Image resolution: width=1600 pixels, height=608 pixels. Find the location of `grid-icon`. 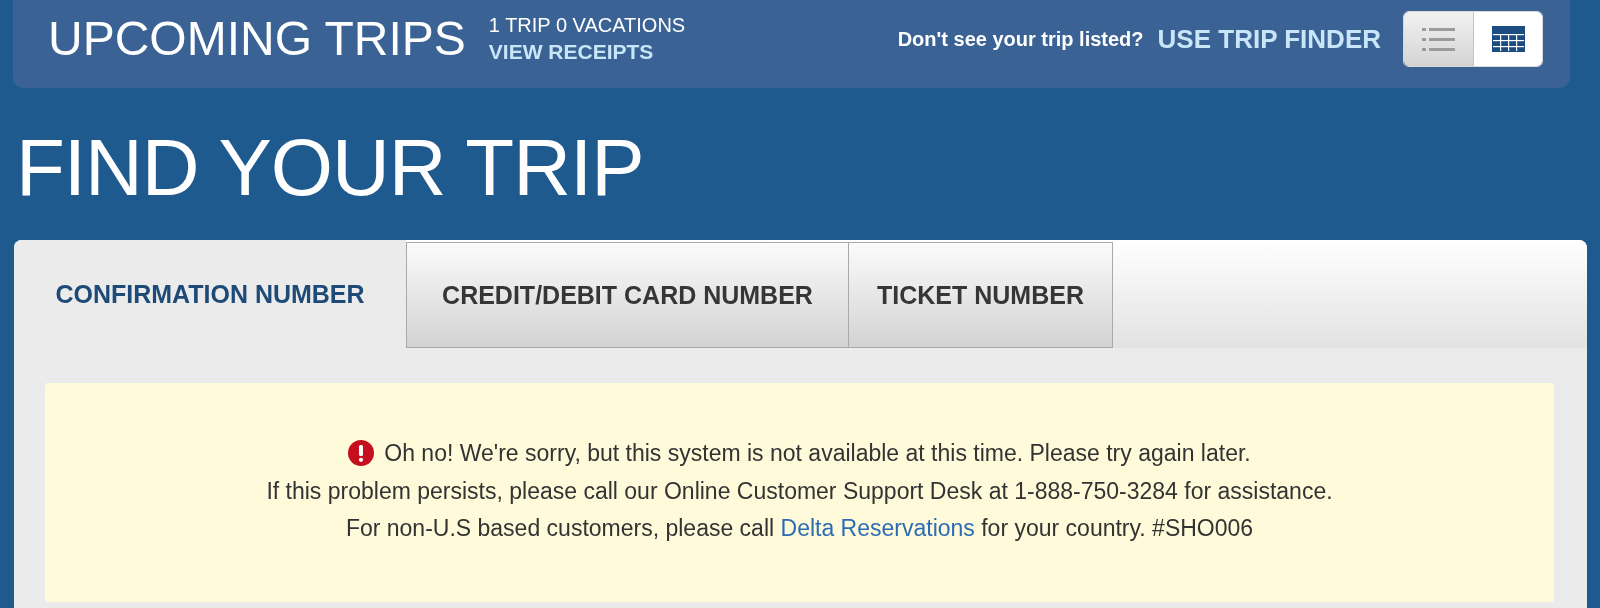

grid-icon is located at coordinates (1508, 39).